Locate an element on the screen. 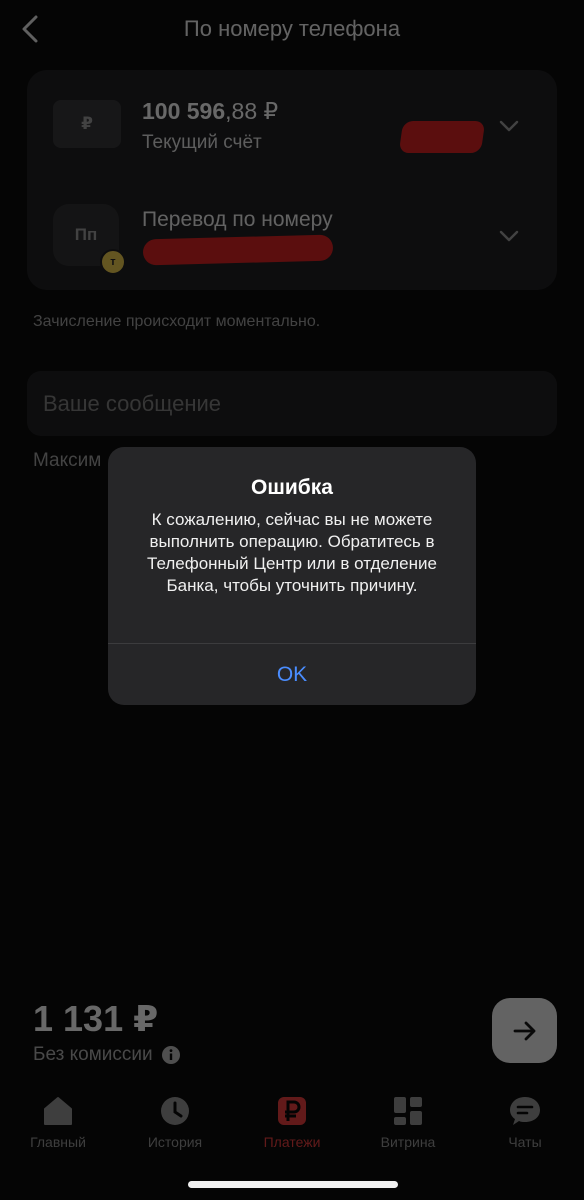  transfer-method-glyph: Пп is located at coordinates (86, 234).